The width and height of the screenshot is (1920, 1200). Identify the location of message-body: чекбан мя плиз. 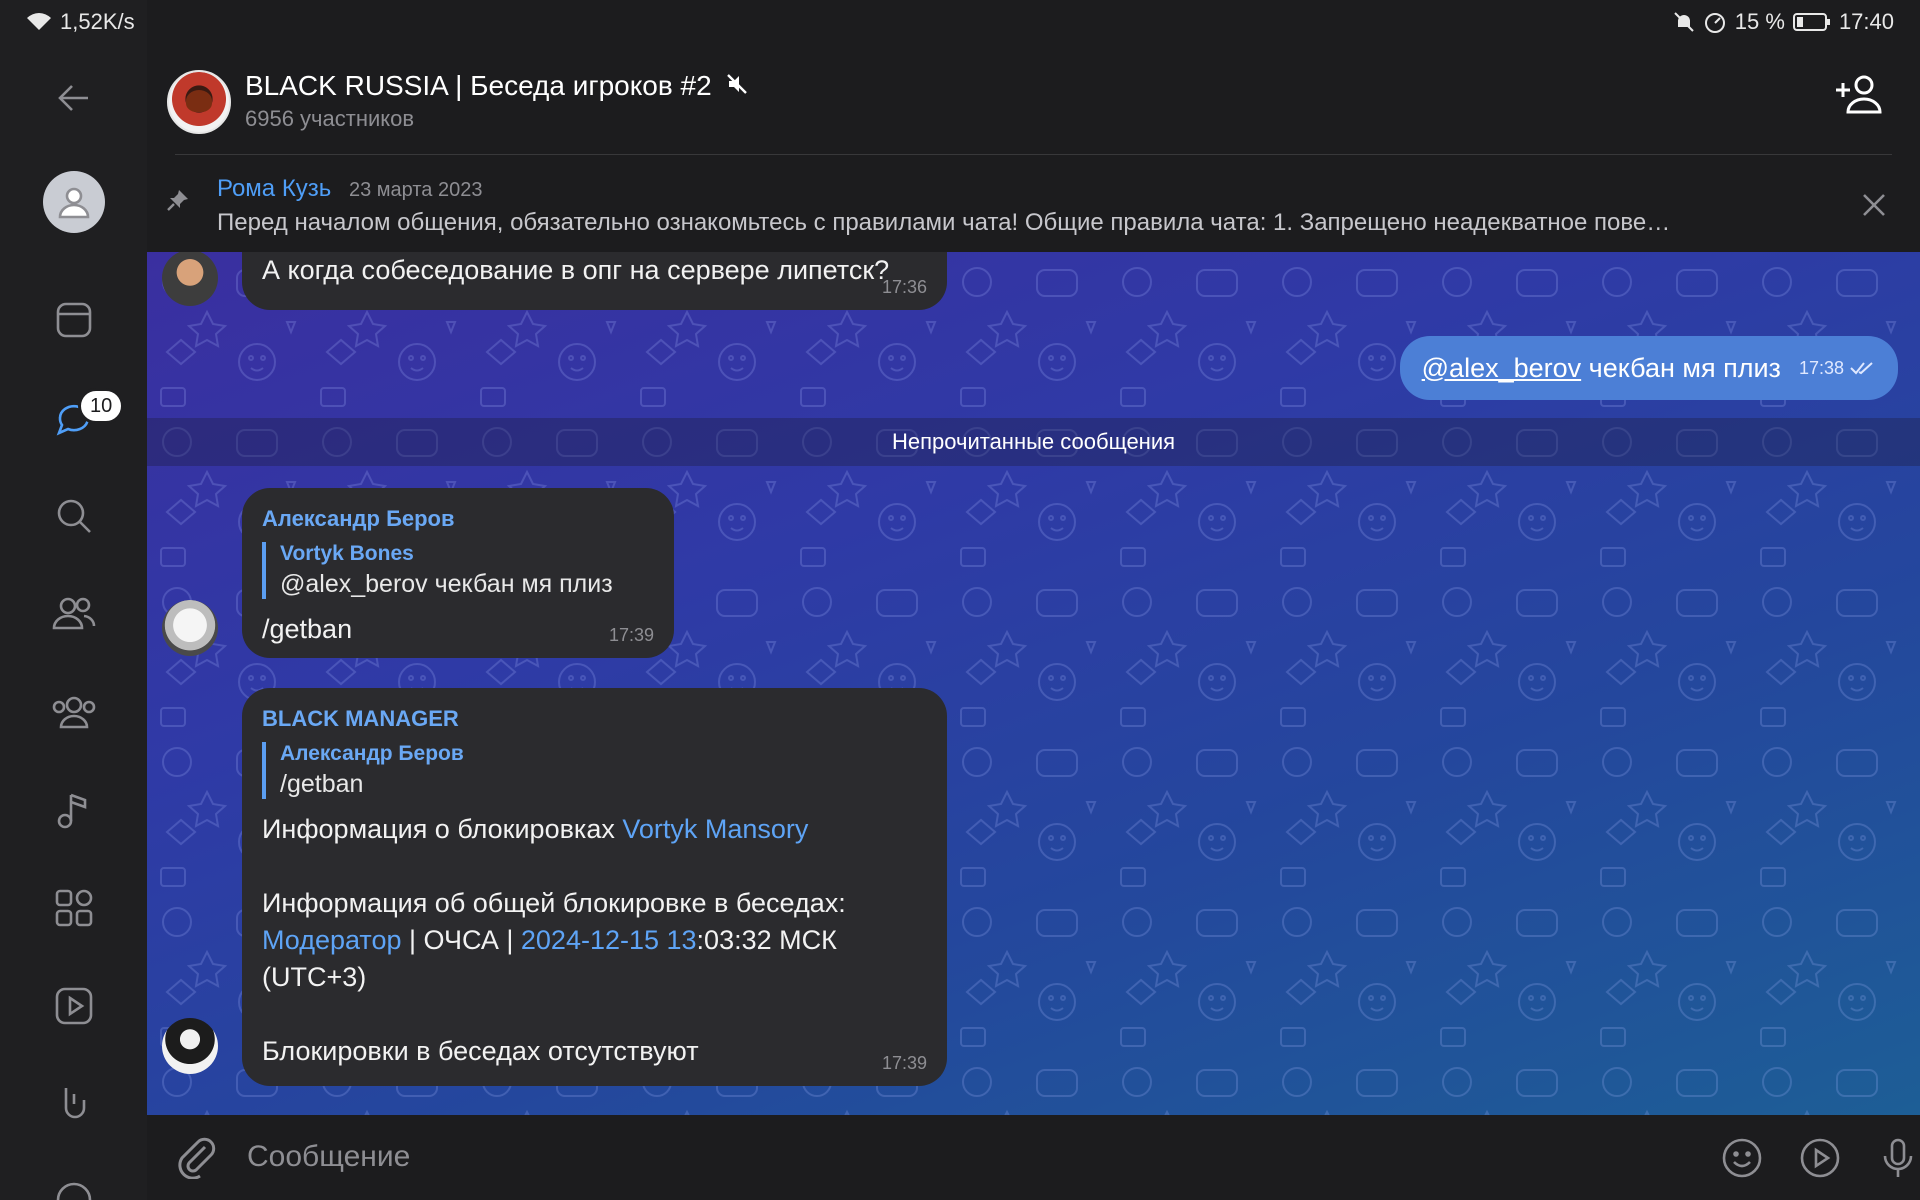
(1684, 367).